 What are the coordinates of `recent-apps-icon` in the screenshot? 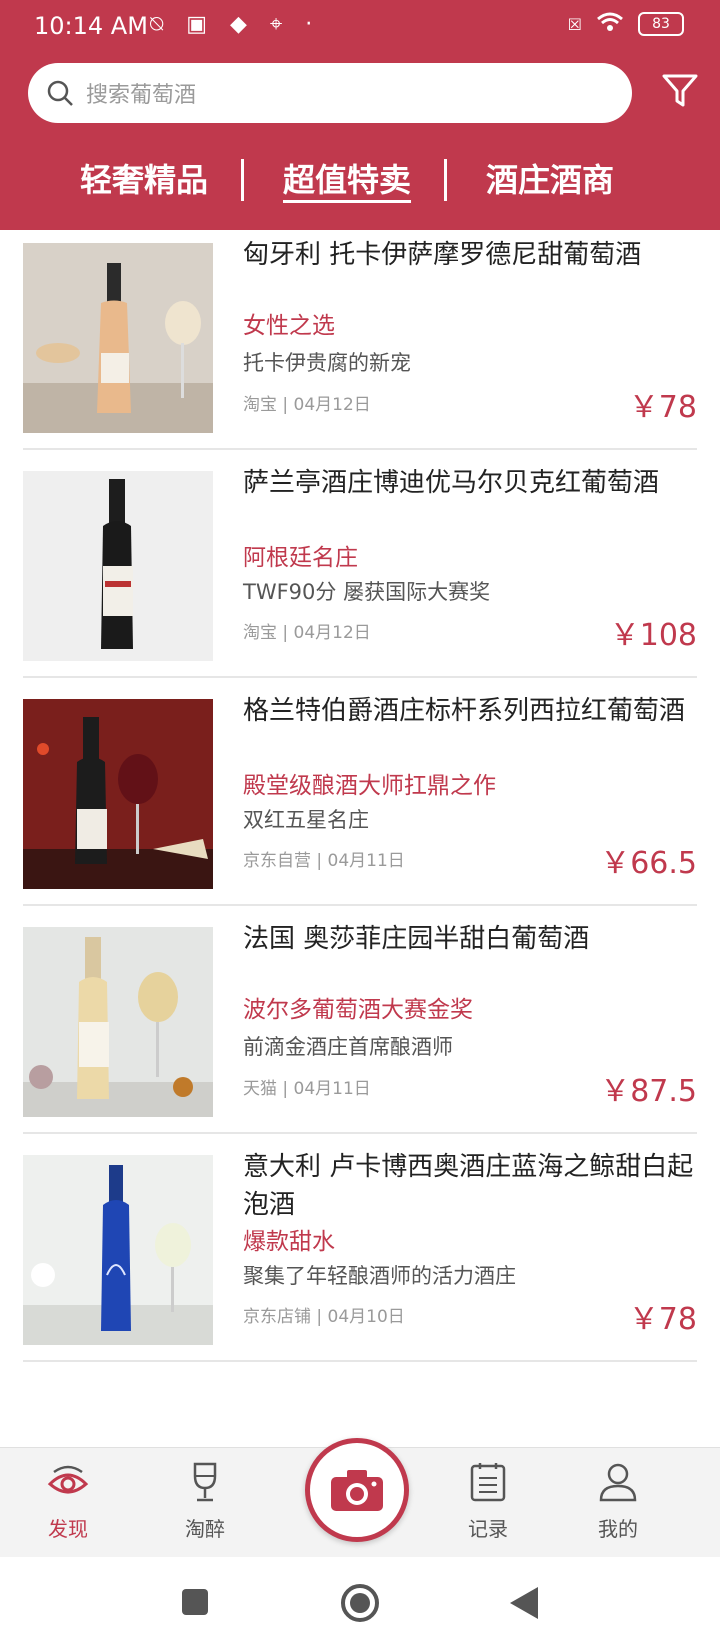 It's located at (195, 1602).